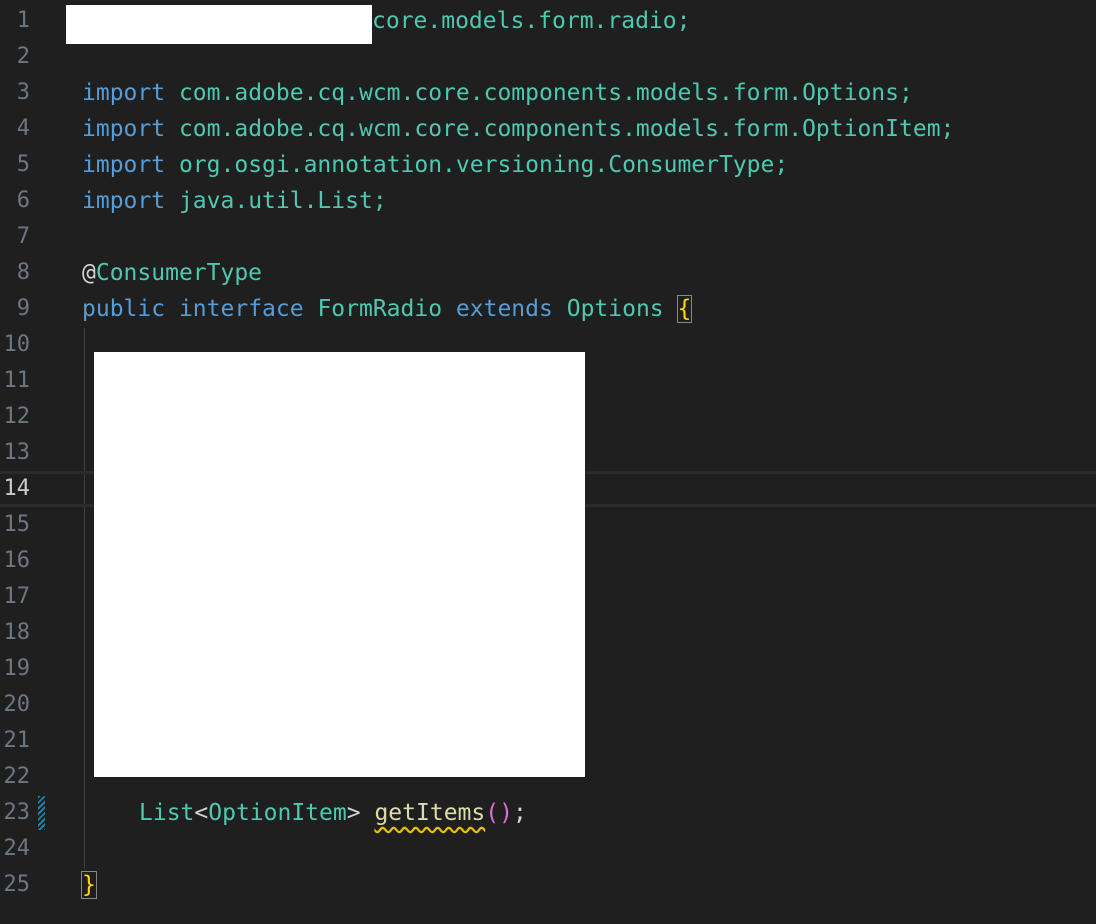  What do you see at coordinates (124, 309) in the screenshot?
I see `public-keyword: public` at bounding box center [124, 309].